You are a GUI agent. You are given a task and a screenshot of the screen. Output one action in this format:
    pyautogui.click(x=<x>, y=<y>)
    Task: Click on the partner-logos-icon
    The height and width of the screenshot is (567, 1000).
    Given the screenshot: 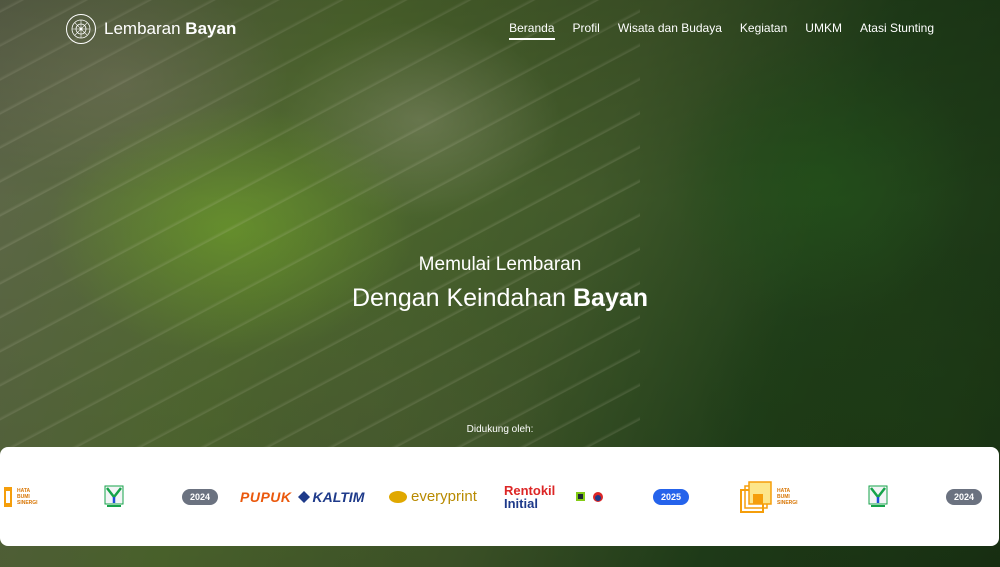 What is the action you would take?
    pyautogui.click(x=589, y=496)
    